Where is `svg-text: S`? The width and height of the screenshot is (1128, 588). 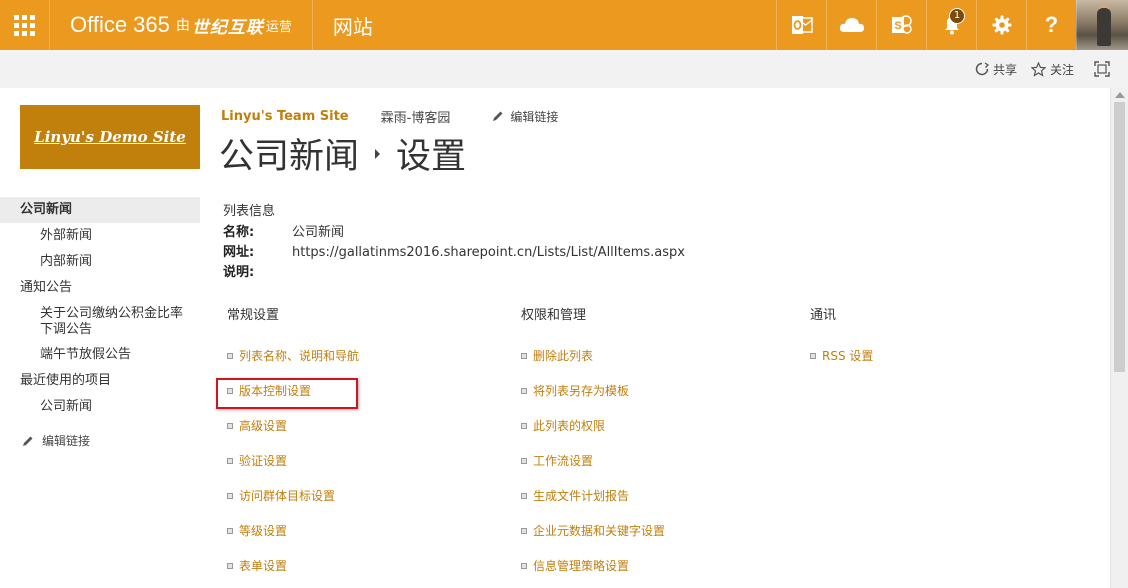
svg-text: S is located at coordinates (897, 26).